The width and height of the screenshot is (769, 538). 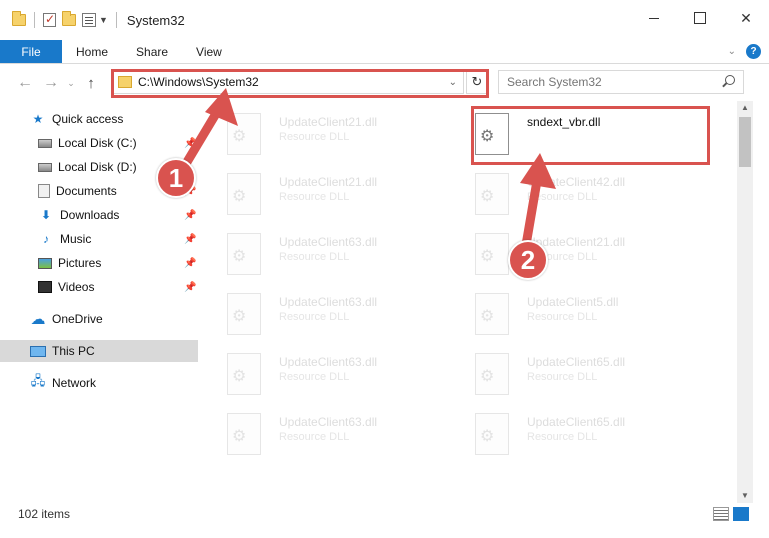 I want to click on search-box, so click(x=621, y=82).